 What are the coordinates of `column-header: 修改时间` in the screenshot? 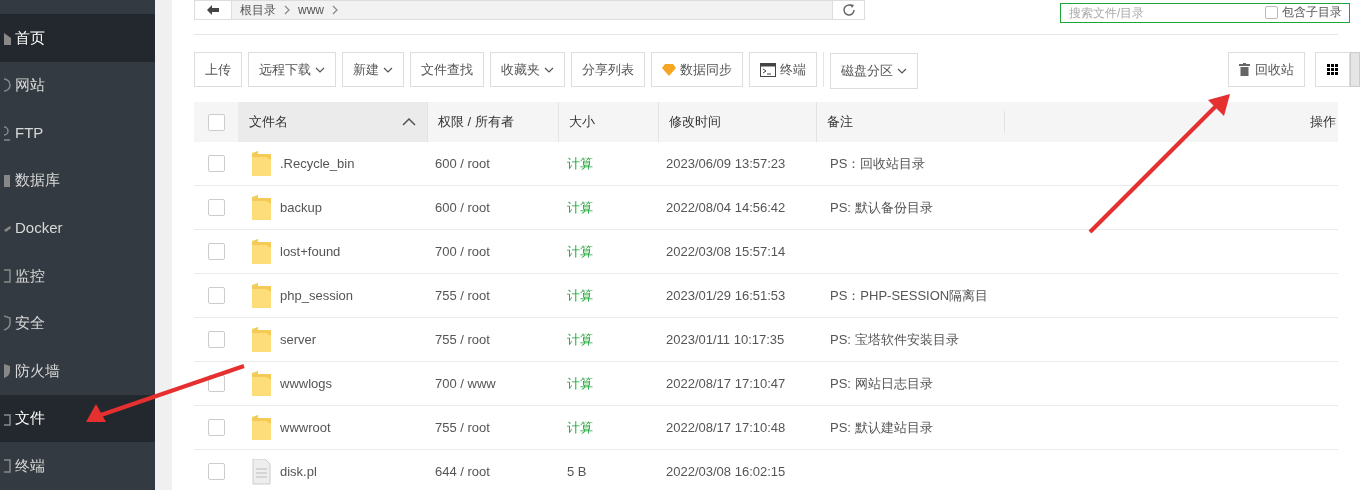 It's located at (695, 122).